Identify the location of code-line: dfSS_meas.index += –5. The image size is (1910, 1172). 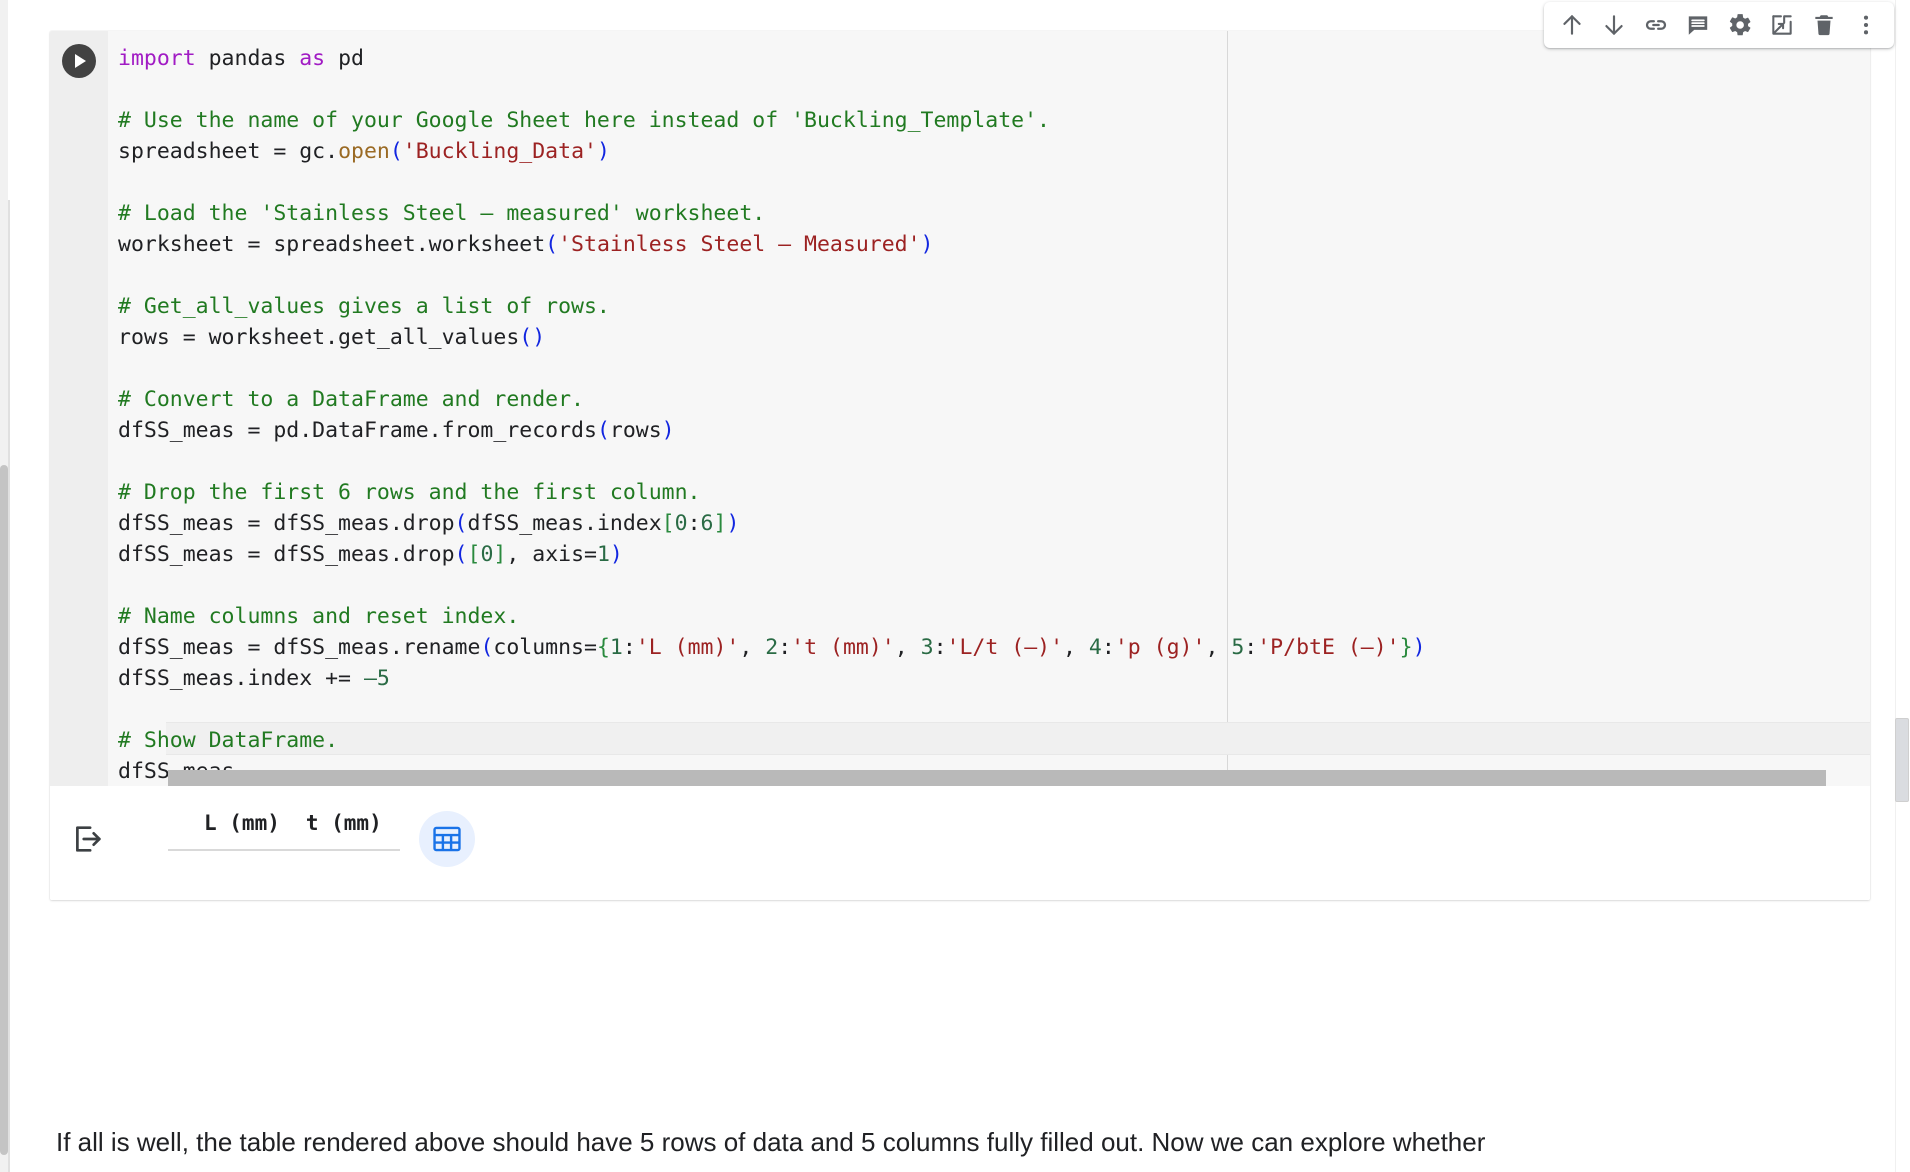
(254, 678).